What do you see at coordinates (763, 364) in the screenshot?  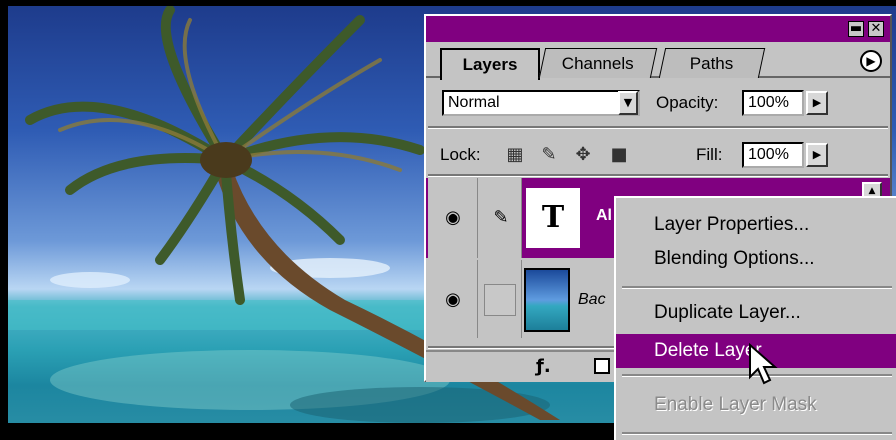 I see `mouse-cursor-icon` at bounding box center [763, 364].